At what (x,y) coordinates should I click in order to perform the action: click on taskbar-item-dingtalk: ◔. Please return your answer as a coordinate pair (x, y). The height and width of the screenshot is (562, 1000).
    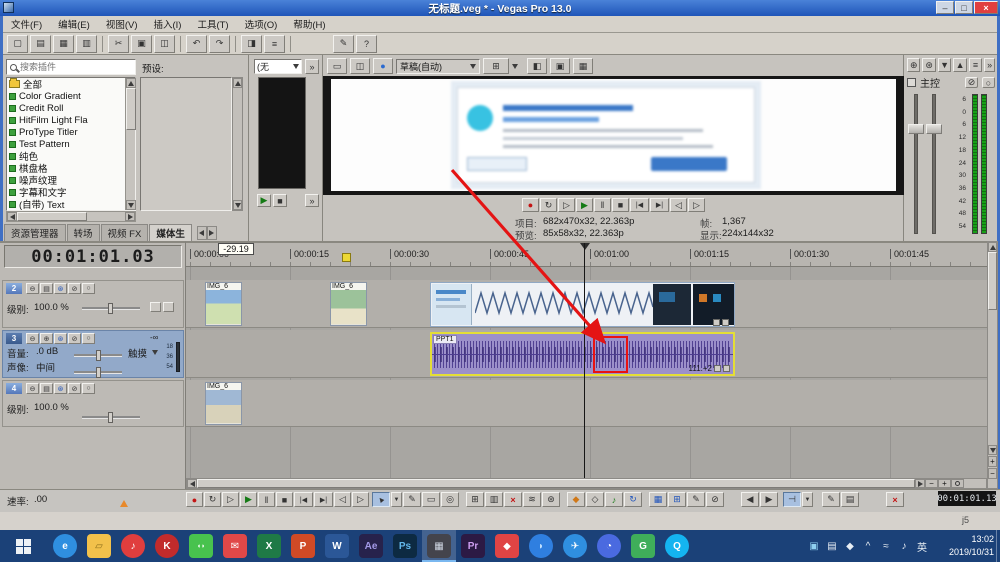
    Looking at the image, I should click on (609, 546).